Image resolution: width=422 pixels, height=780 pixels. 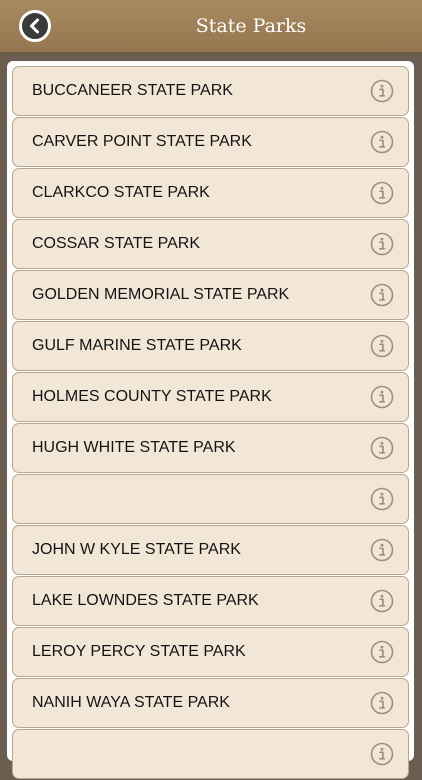 What do you see at coordinates (142, 141) in the screenshot?
I see `park-name: CARVER POINT STATE PARK` at bounding box center [142, 141].